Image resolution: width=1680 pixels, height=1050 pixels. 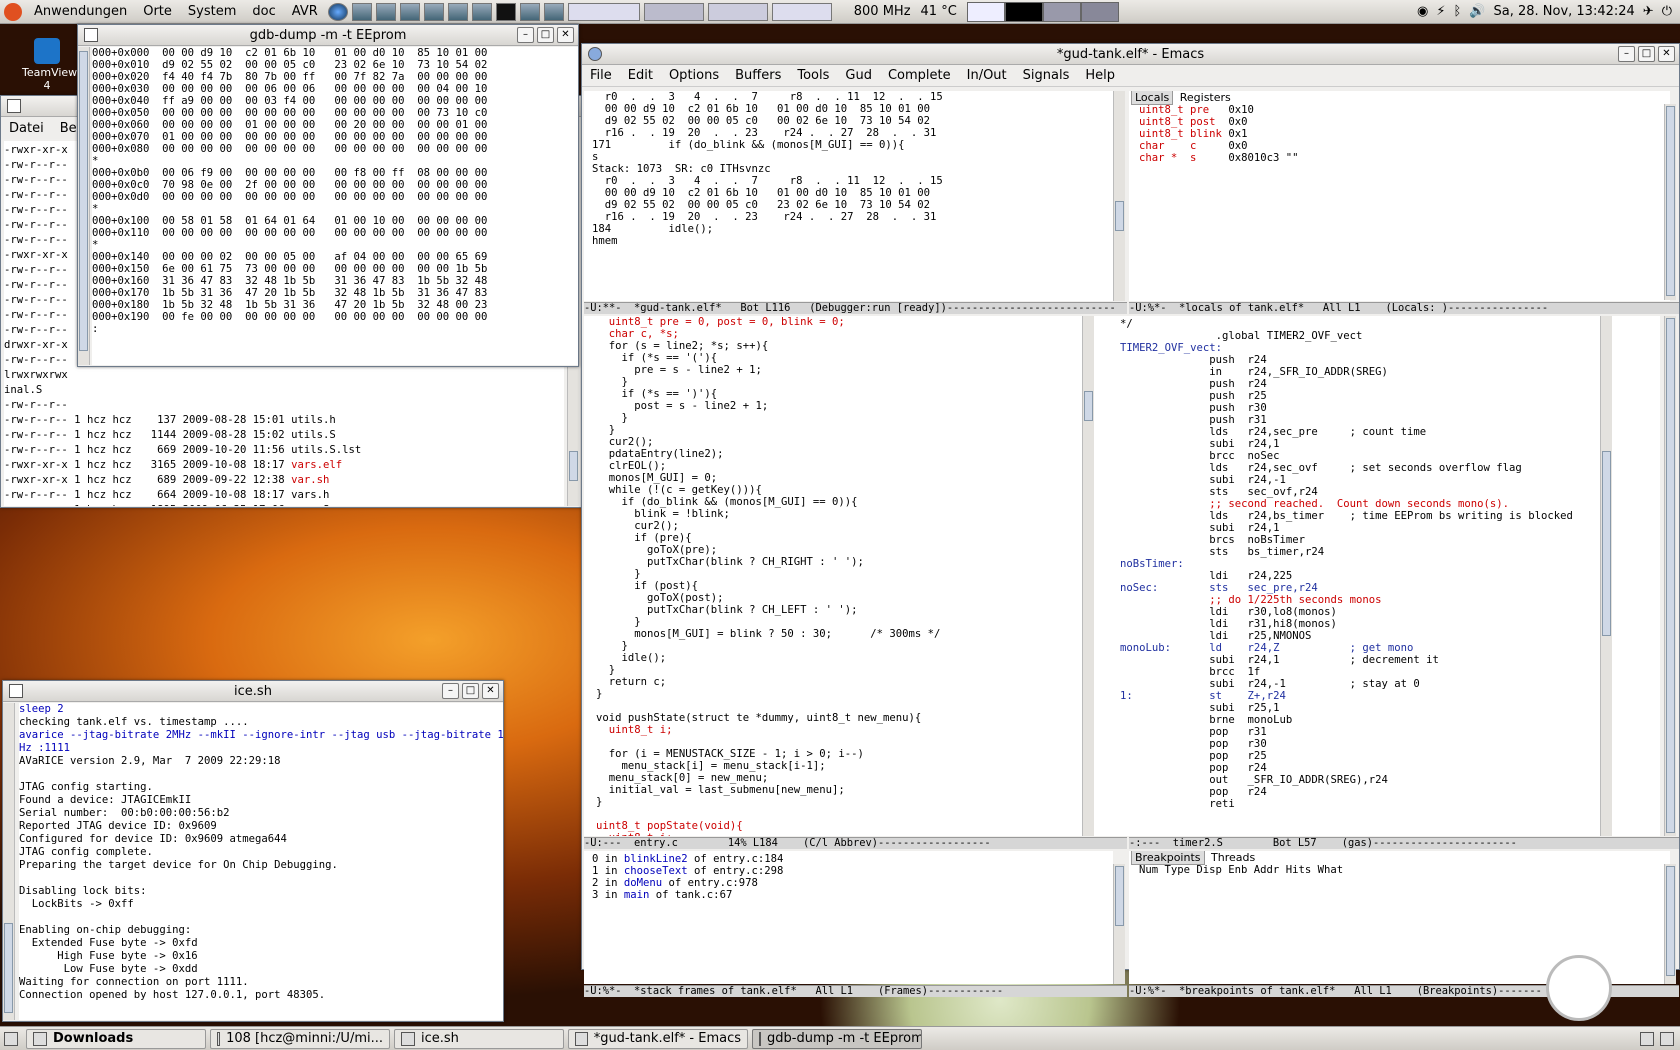 I want to click on local-variable-row: uint8_t pre 0x10, so click(x=1404, y=110).